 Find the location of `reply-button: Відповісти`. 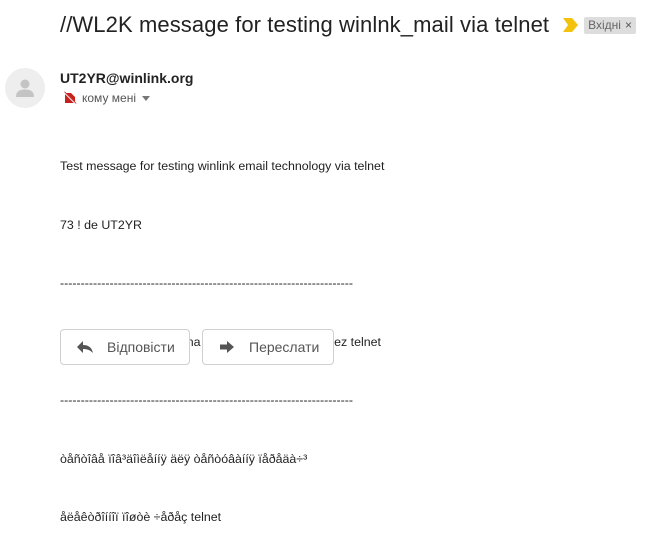

reply-button: Відповісти is located at coordinates (125, 347).